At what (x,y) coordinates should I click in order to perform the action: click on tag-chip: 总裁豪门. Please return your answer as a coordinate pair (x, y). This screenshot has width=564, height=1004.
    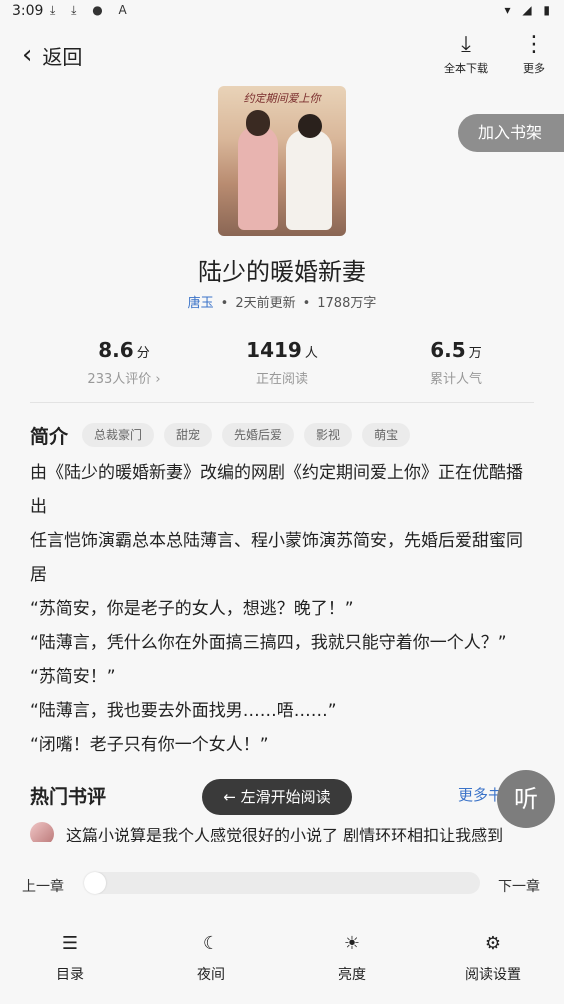
    Looking at the image, I should click on (118, 435).